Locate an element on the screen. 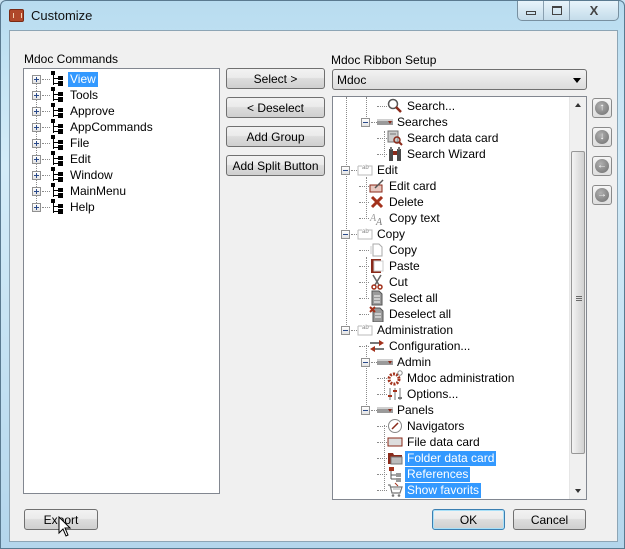 The image size is (625, 549). ribbon-tree-item-label: Deselect all is located at coordinates (420, 313).